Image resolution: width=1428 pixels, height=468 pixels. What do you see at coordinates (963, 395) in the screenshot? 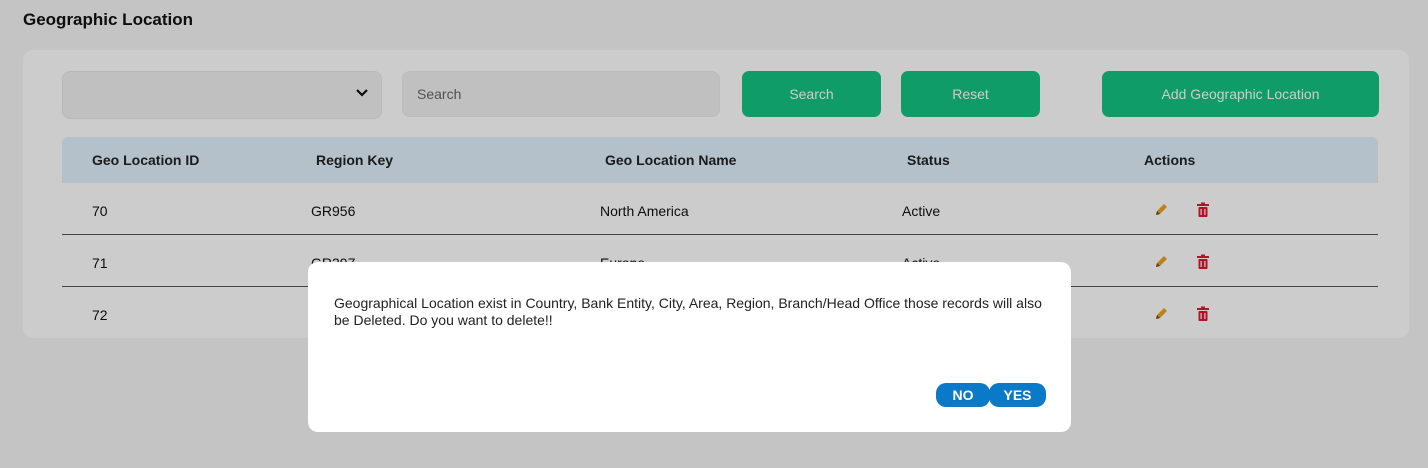
I see `no-button: NO` at bounding box center [963, 395].